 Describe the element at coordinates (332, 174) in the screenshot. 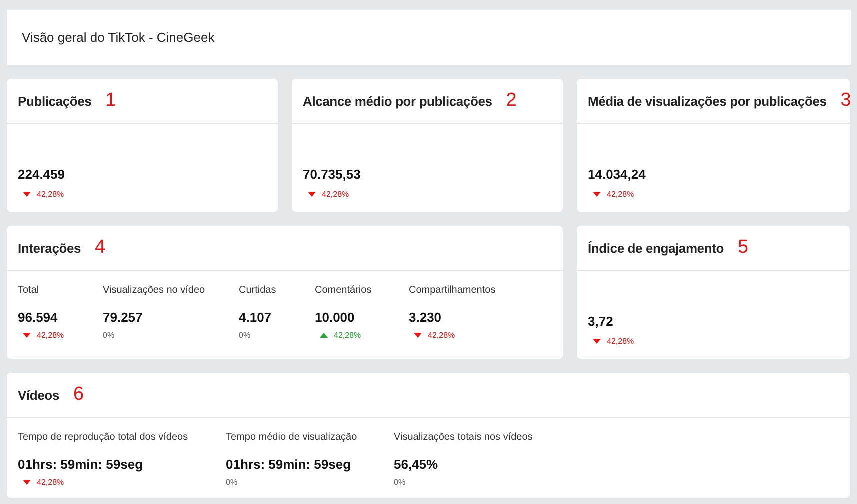

I see `metric-value: 70.735,53` at that location.